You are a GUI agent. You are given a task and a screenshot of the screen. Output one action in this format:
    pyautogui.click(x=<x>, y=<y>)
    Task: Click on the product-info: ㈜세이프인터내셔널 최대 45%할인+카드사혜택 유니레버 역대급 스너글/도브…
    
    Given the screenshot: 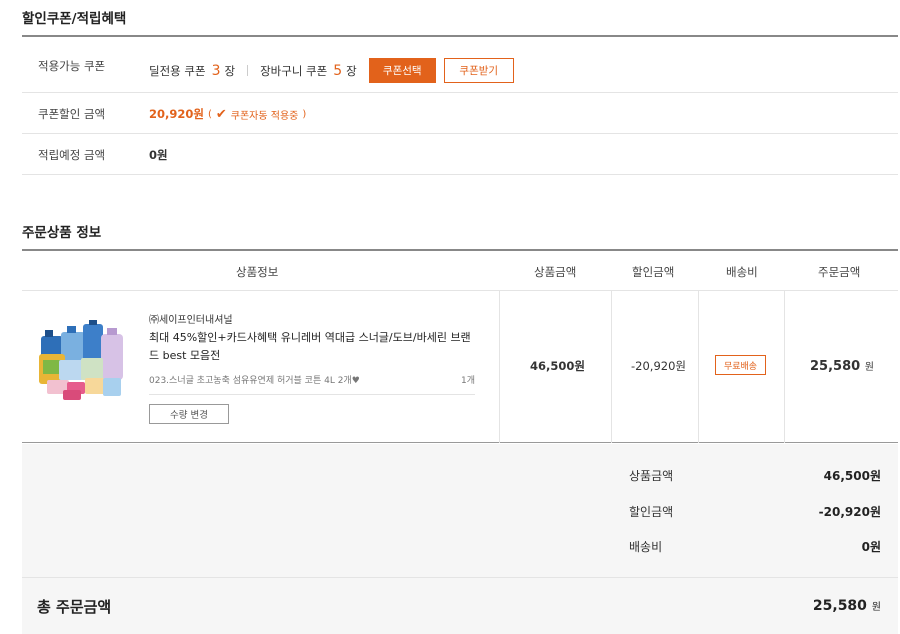 What is the action you would take?
    pyautogui.click(x=312, y=367)
    